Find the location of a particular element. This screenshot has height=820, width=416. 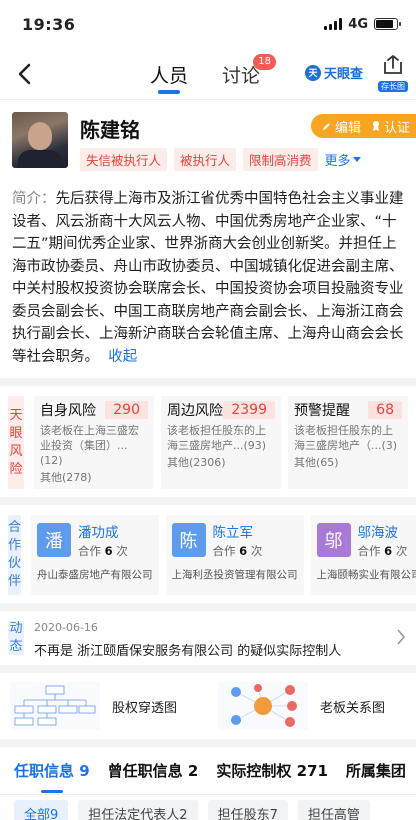

nav-tabs: 人员 讨论 18 is located at coordinates (213, 74).